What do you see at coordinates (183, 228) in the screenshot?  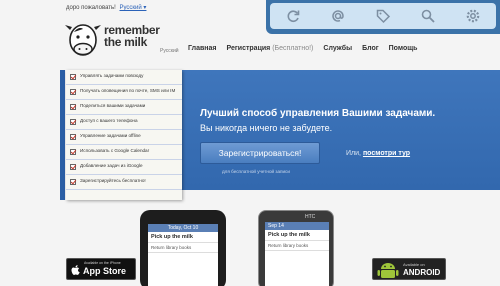 I see `iphone-date-header: Today, Oct 10` at bounding box center [183, 228].